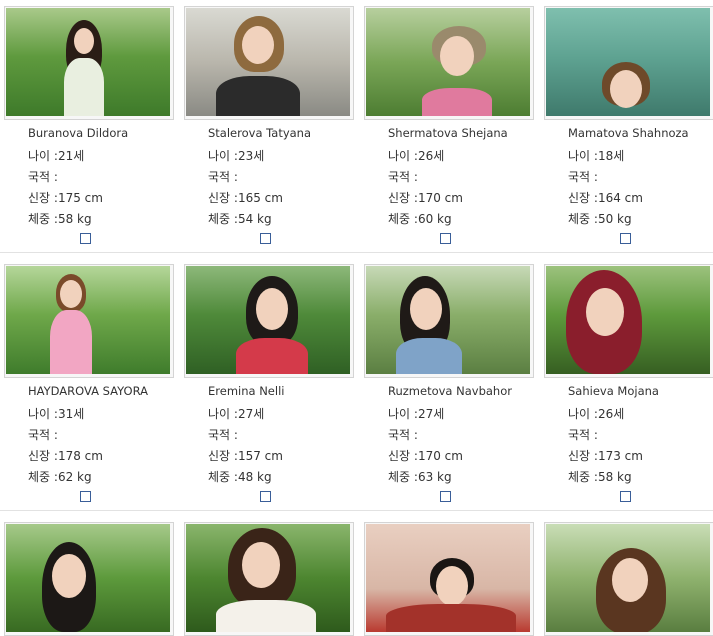  Describe the element at coordinates (448, 133) in the screenshot. I see `profile-name: Shermatova Shejana` at that location.